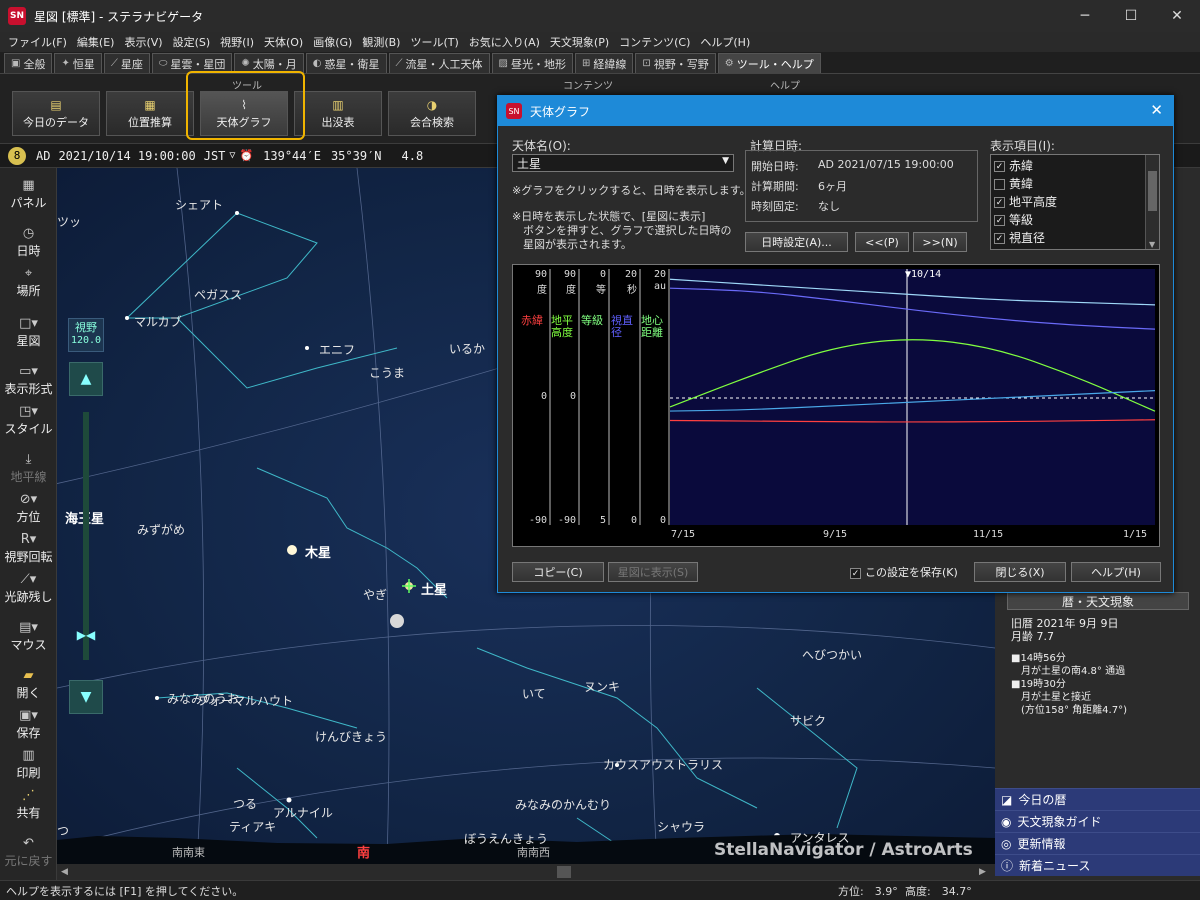 This screenshot has width=1200, height=900. What do you see at coordinates (1116, 572) in the screenshot?
I see `dialog-help-button: ヘルプ(H)` at bounding box center [1116, 572].